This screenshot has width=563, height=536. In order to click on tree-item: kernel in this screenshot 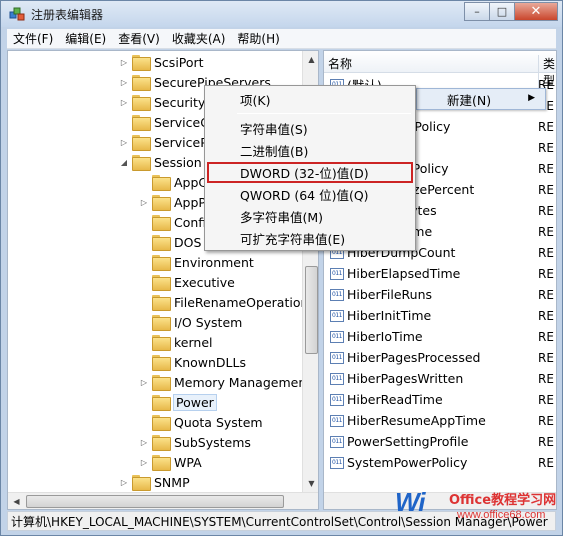, I will do `click(175, 342)`.